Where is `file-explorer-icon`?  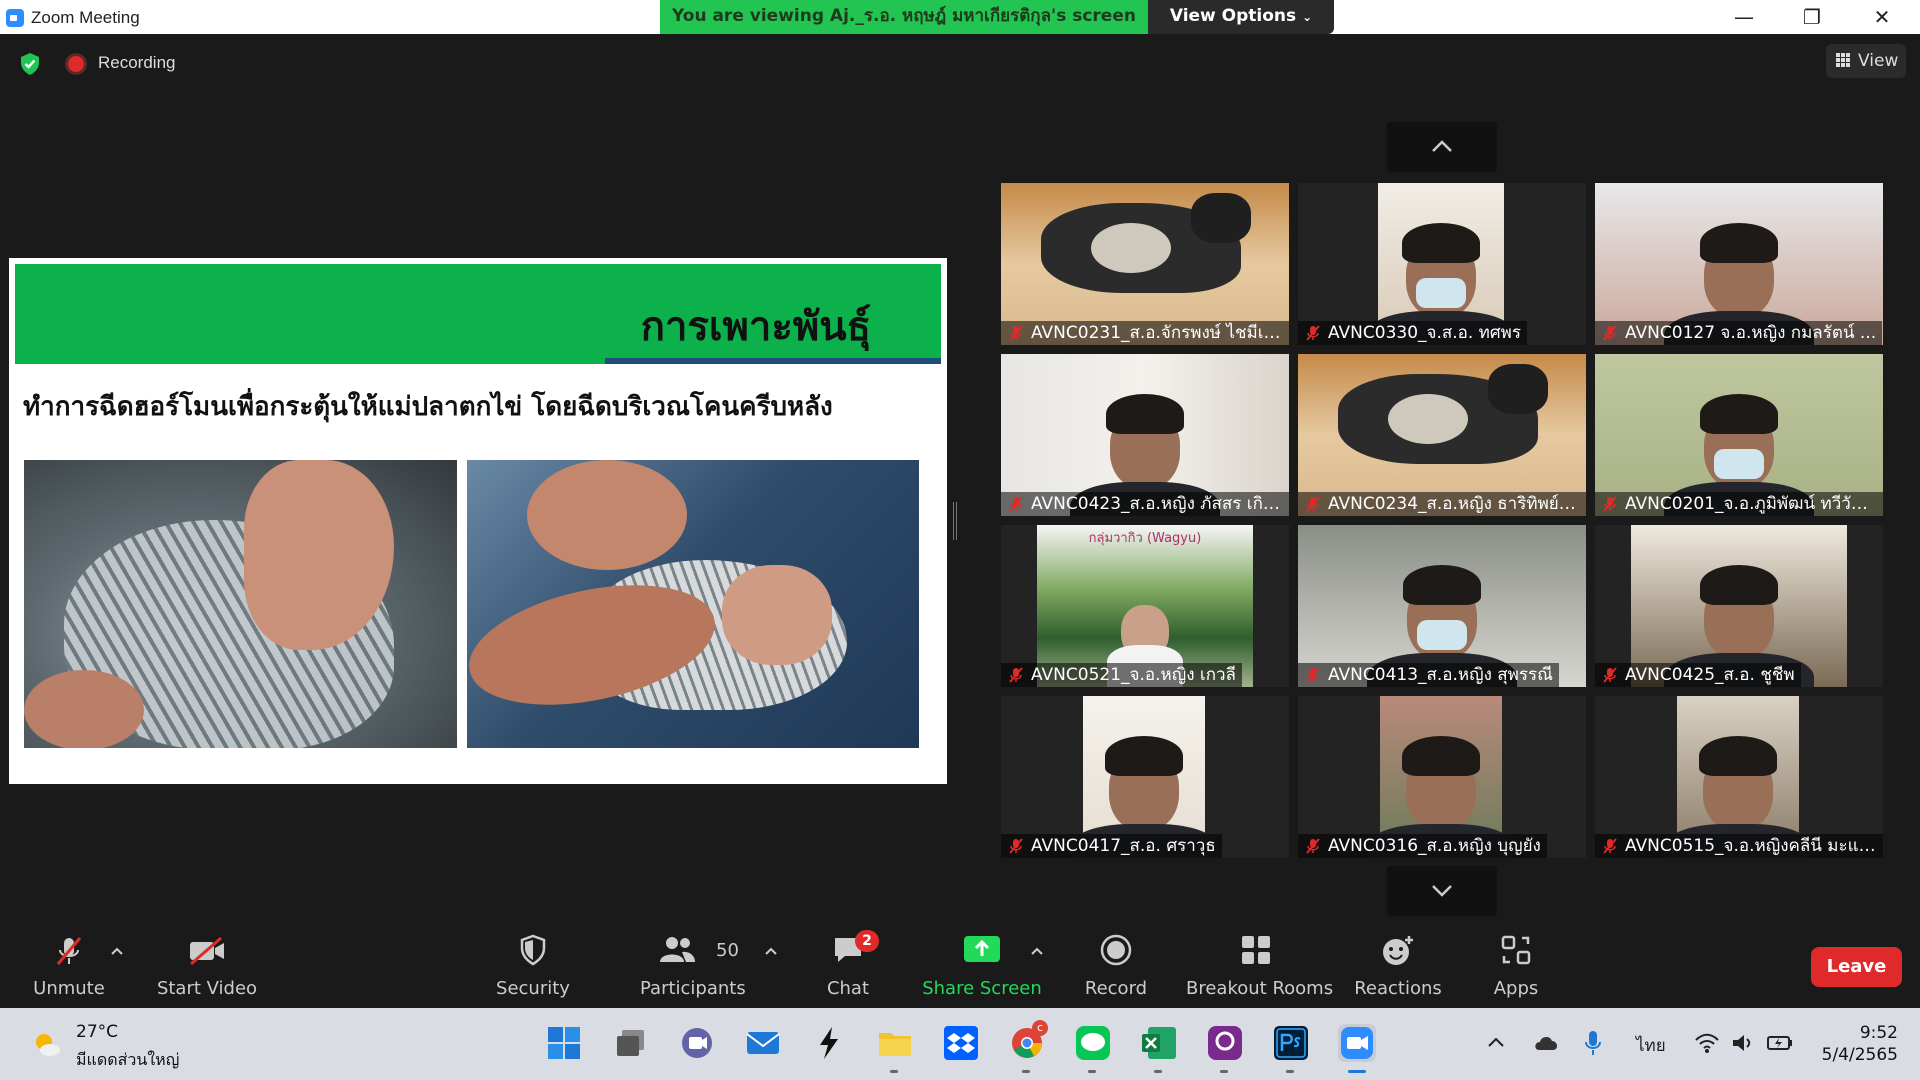 file-explorer-icon is located at coordinates (895, 1043).